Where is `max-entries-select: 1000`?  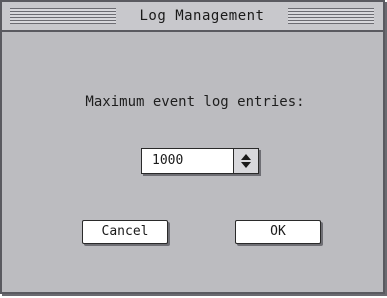 max-entries-select: 1000 is located at coordinates (200, 161).